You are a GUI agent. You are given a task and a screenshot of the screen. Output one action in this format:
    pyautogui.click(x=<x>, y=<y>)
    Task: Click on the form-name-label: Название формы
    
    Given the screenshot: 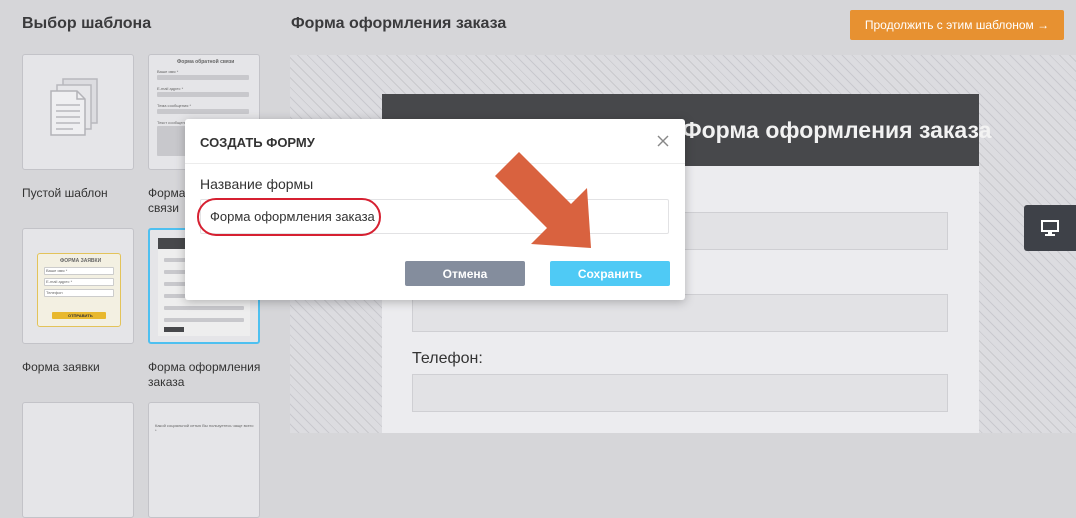 What is the action you would take?
    pyautogui.click(x=257, y=184)
    